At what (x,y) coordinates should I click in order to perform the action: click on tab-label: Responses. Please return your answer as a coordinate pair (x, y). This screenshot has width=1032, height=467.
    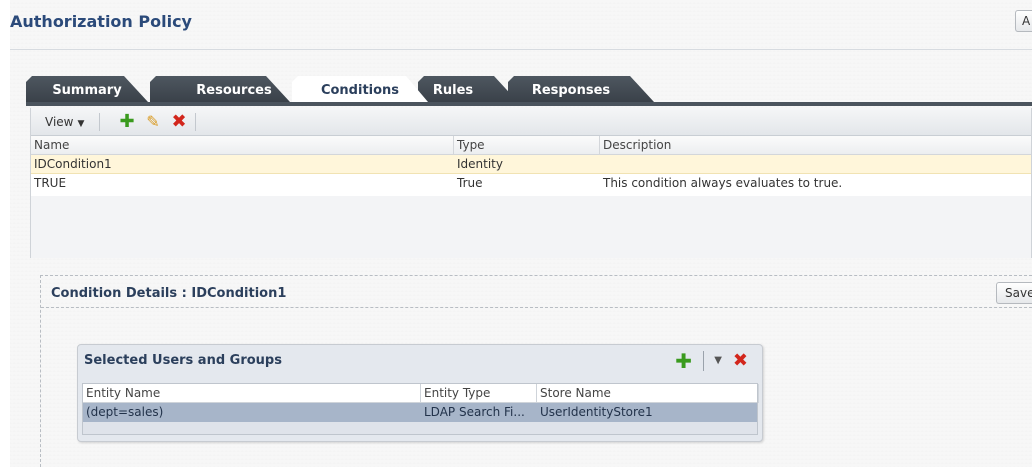
    Looking at the image, I should click on (571, 90).